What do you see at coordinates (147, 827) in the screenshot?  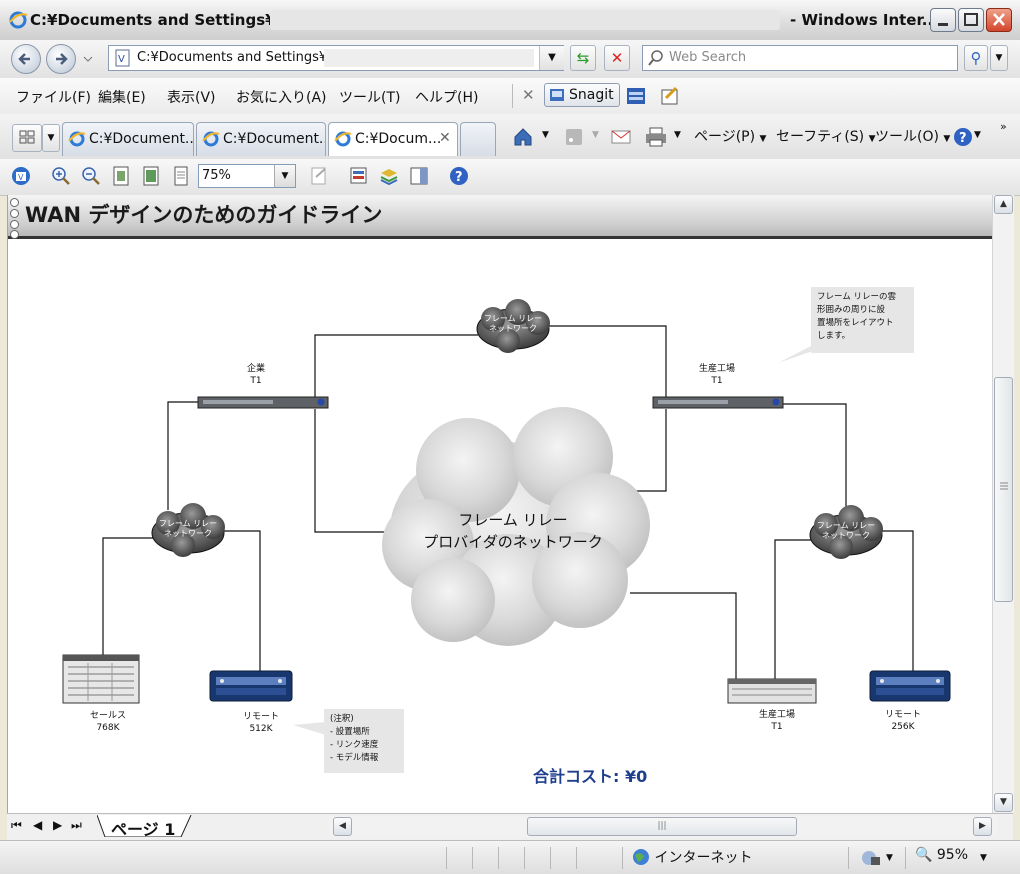 I see `page-tab-1: ページ 1` at bounding box center [147, 827].